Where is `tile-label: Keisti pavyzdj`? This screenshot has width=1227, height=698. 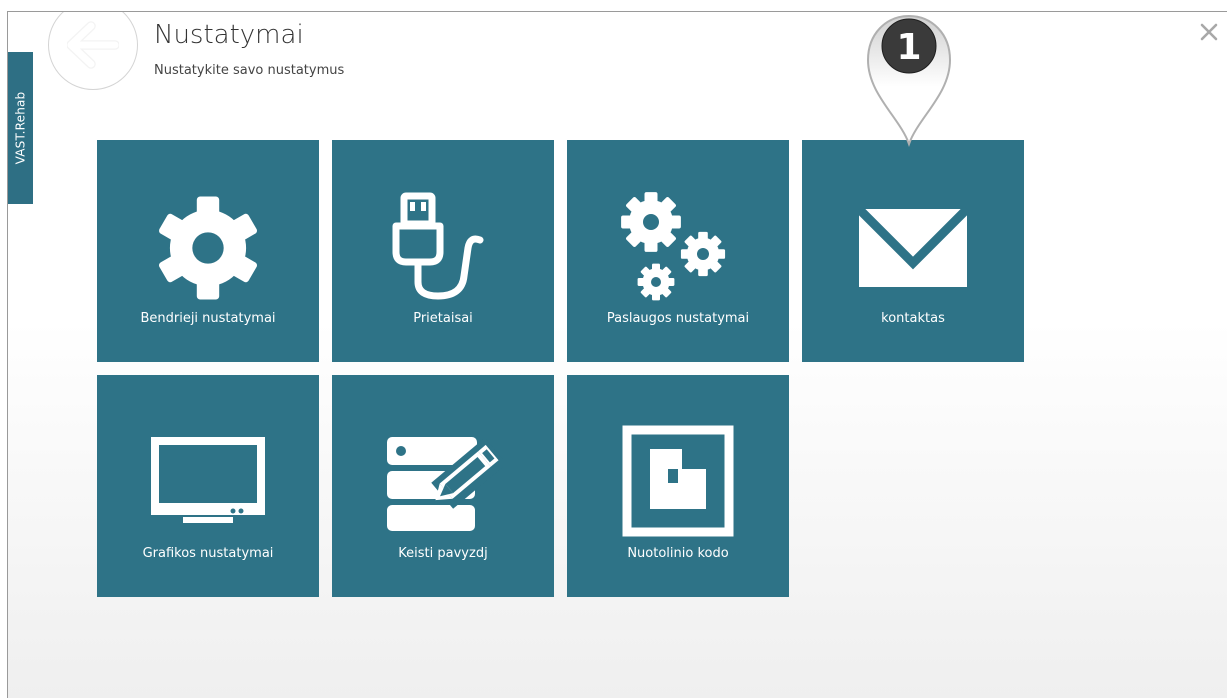 tile-label: Keisti pavyzdj is located at coordinates (443, 553).